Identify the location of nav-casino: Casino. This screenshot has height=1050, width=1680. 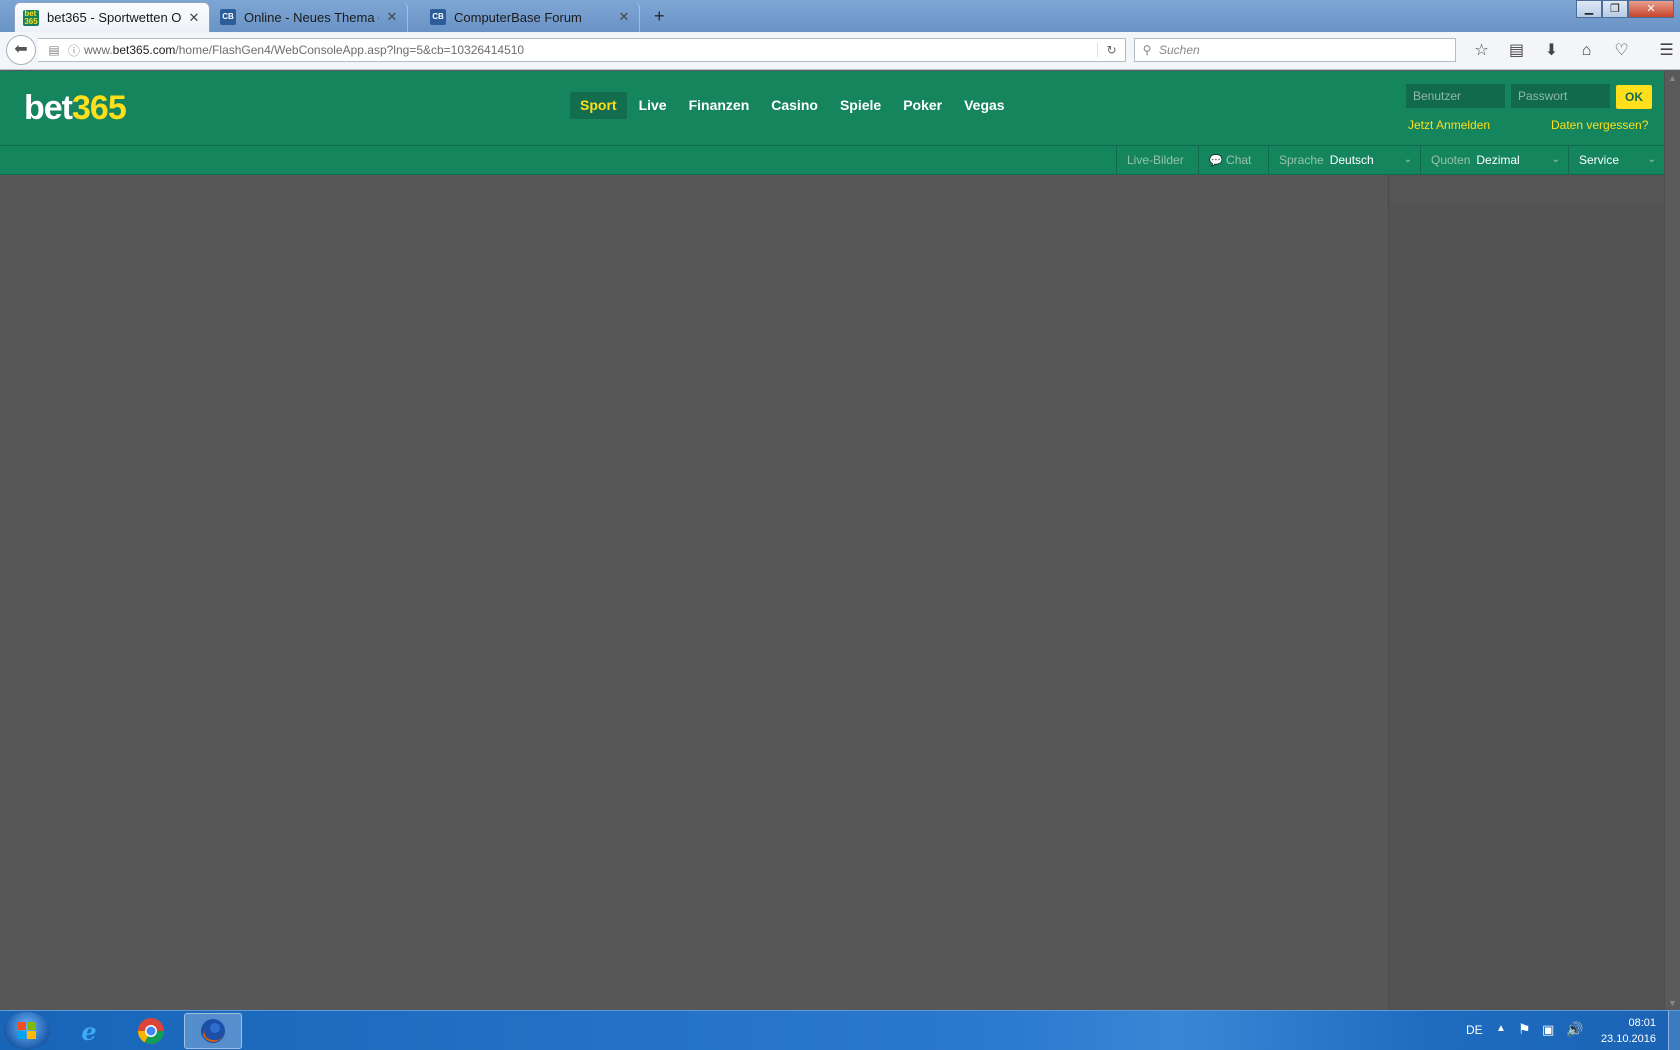
(794, 105).